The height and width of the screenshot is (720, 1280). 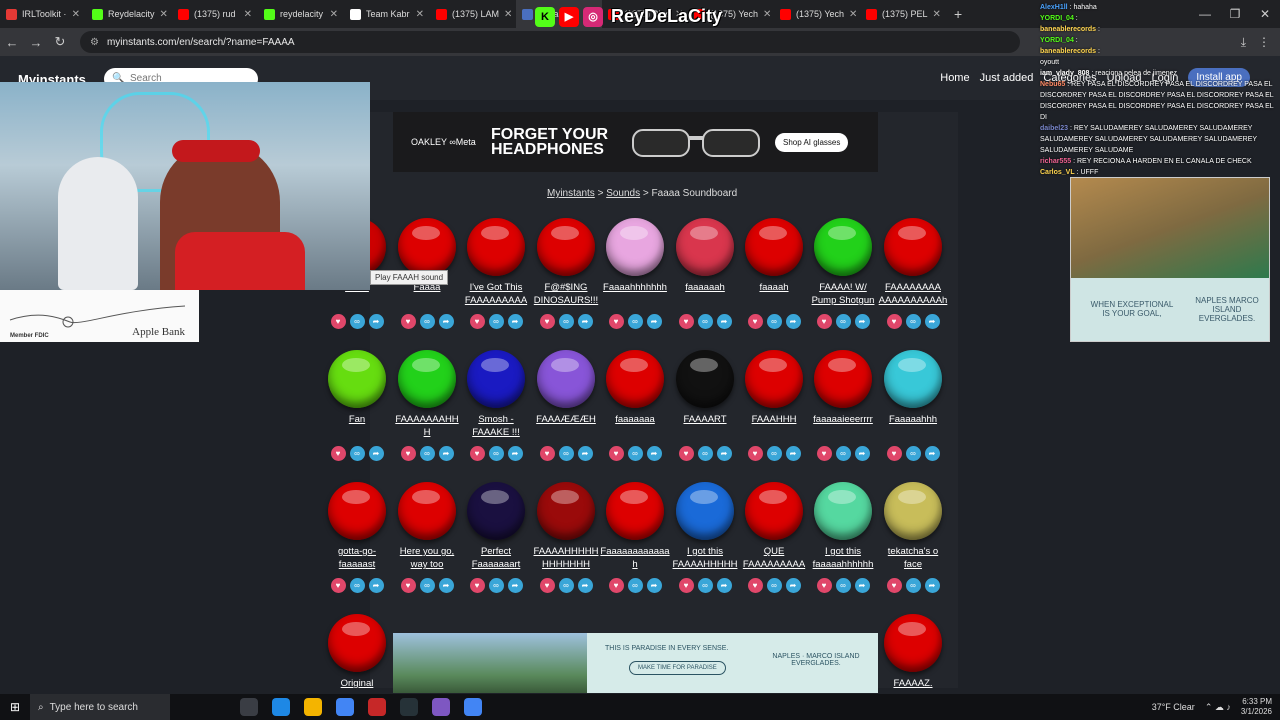 I want to click on browser-tab: (1375) PEL ✕, so click(x=903, y=14).